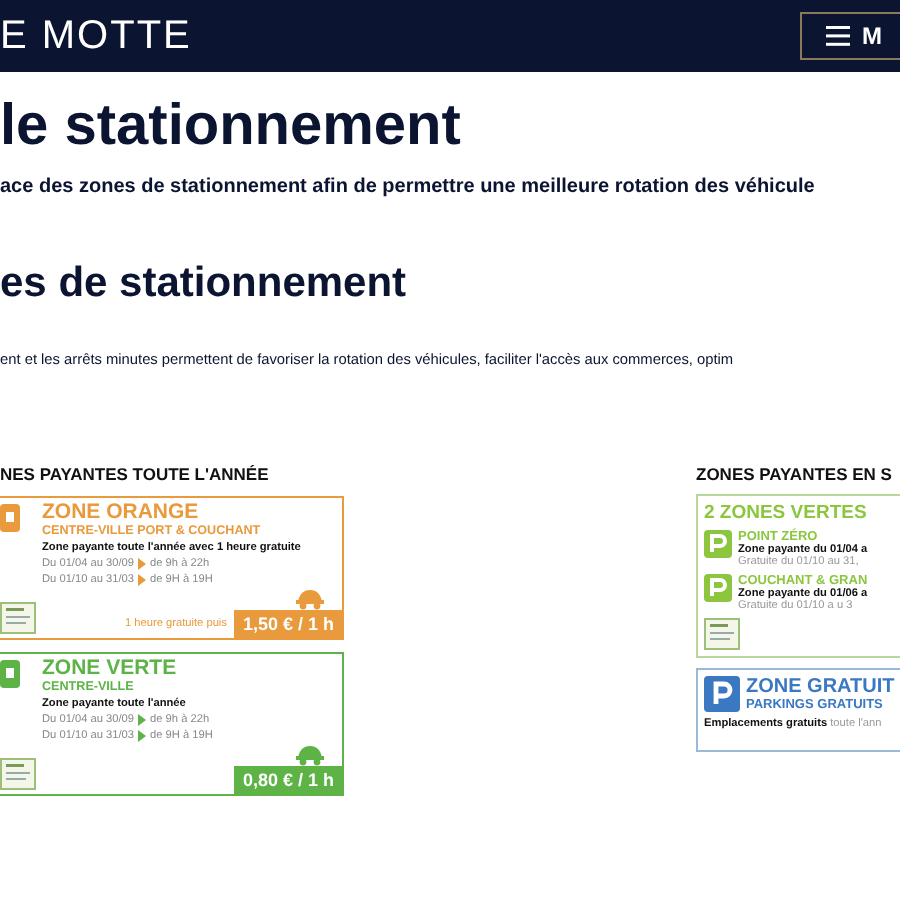  Describe the element at coordinates (121, 513) in the screenshot. I see `zone-name: ZONE ORANGE` at that location.